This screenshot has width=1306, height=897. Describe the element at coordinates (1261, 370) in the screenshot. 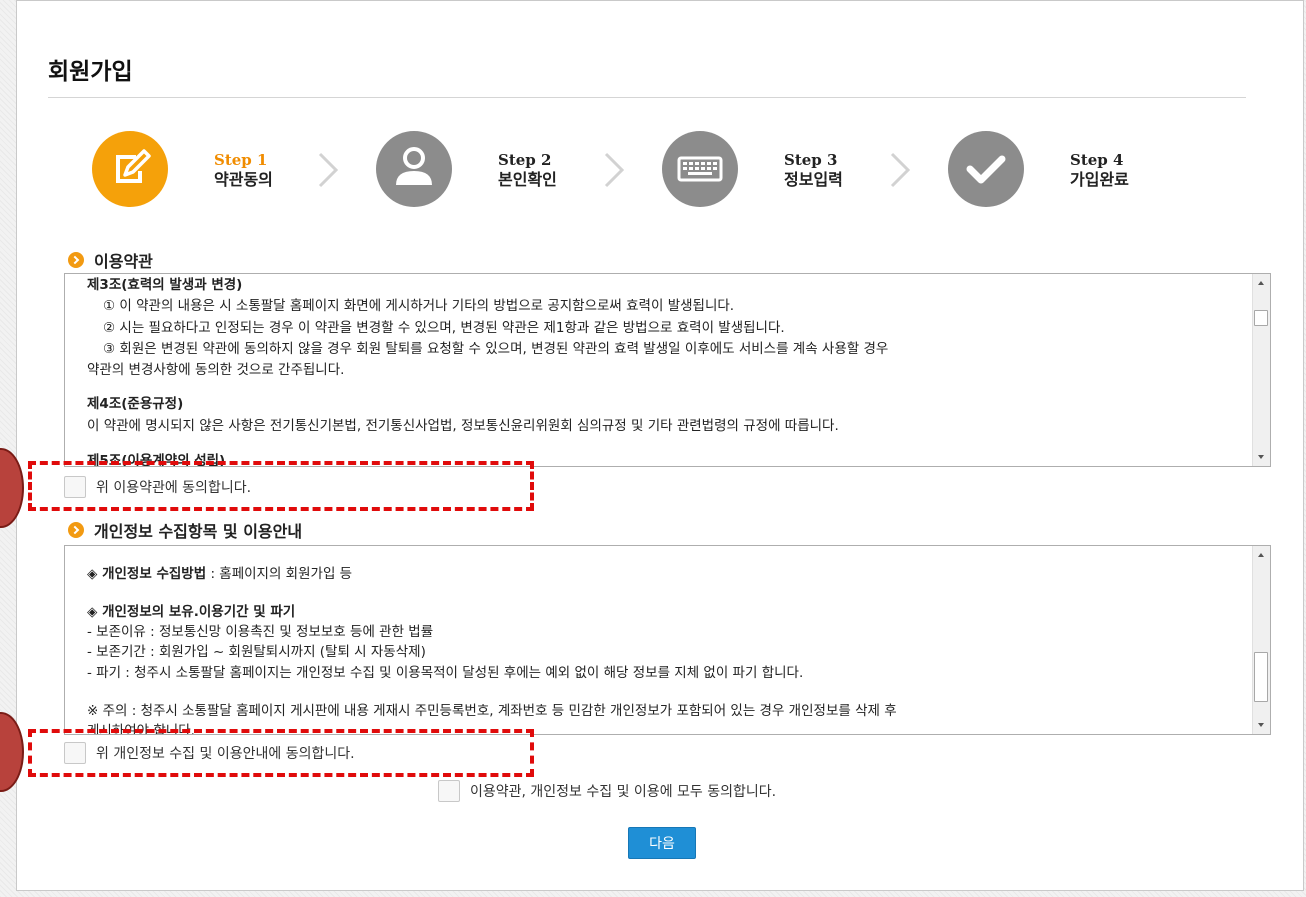

I see `terms-scrollbar` at that location.